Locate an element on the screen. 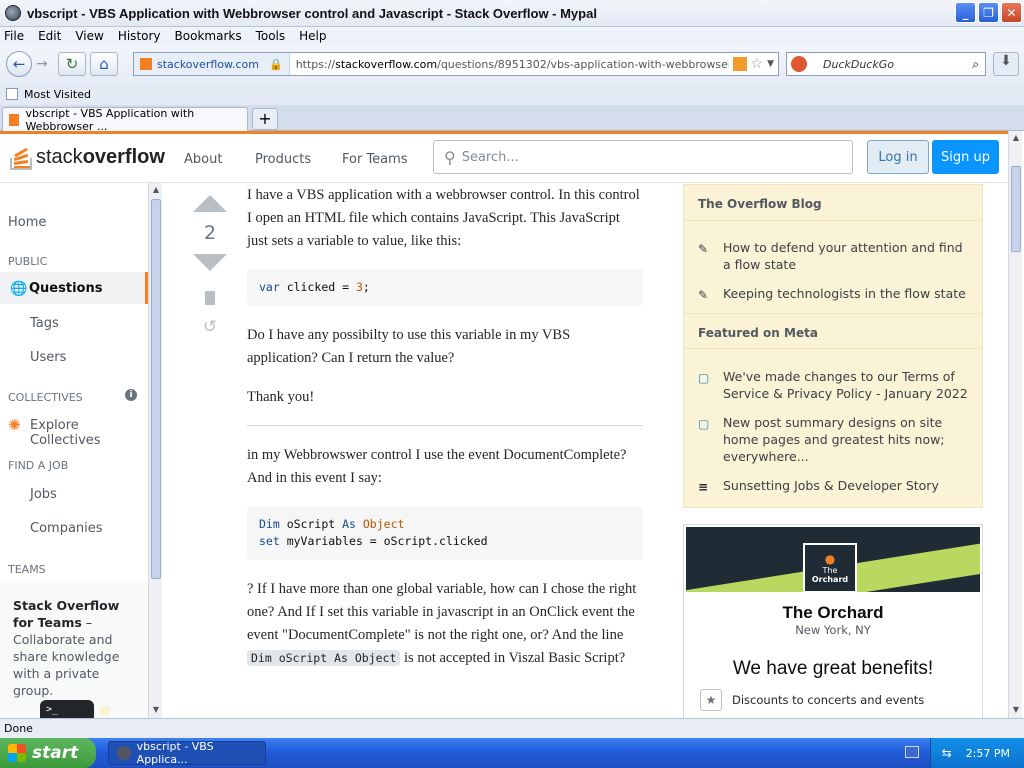 Image resolution: width=1024 pixels, height=768 pixels. menu-edit: Edit is located at coordinates (49, 36).